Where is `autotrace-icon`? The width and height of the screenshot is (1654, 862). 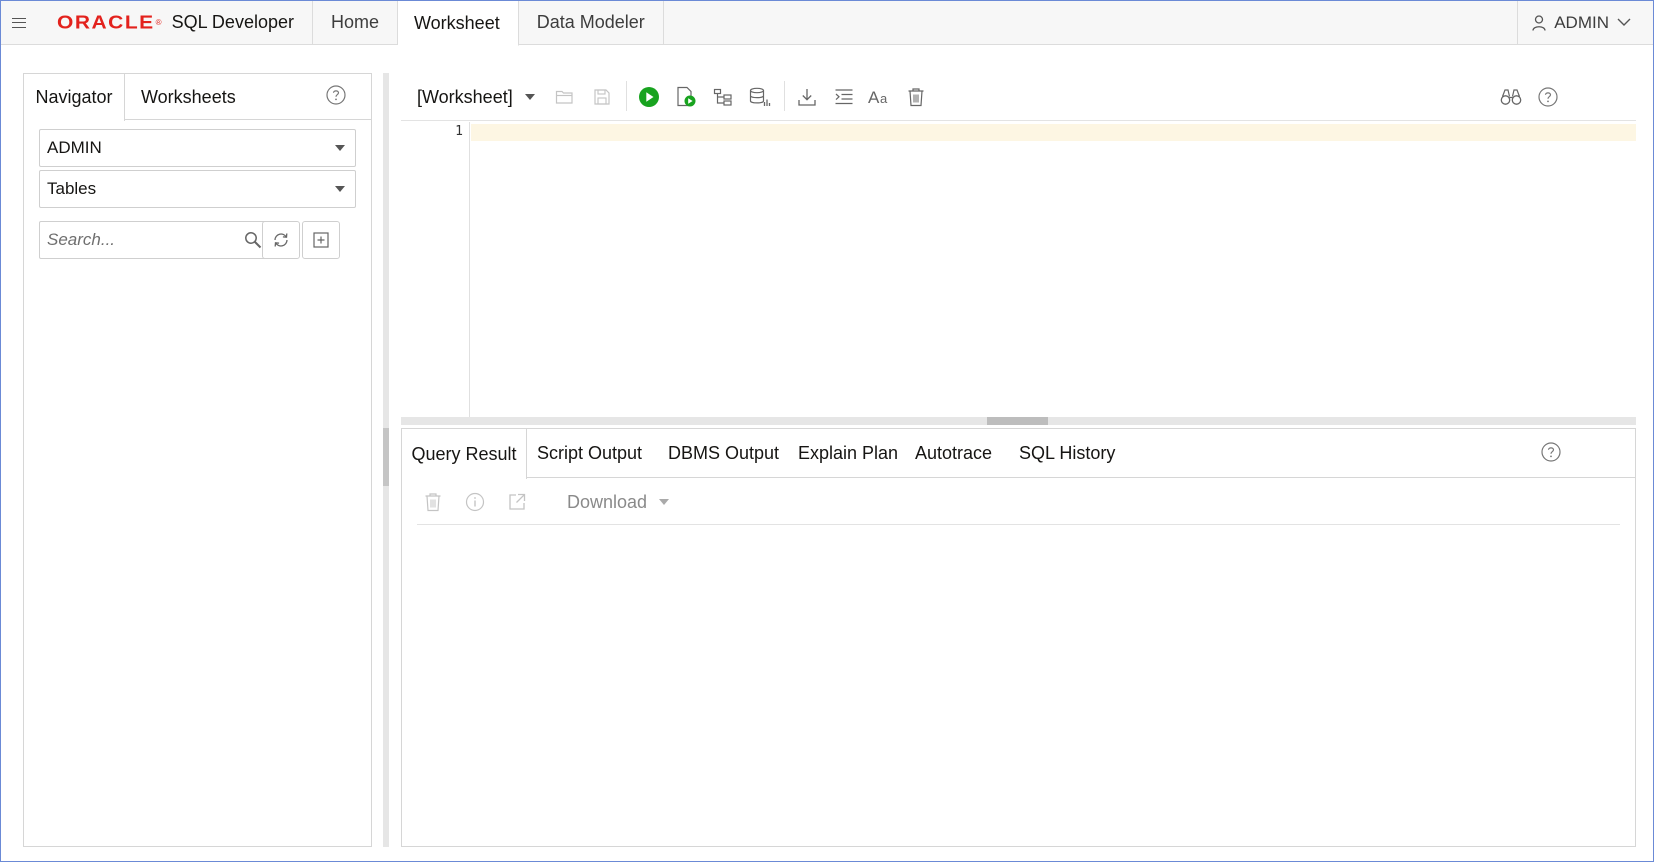 autotrace-icon is located at coordinates (760, 97).